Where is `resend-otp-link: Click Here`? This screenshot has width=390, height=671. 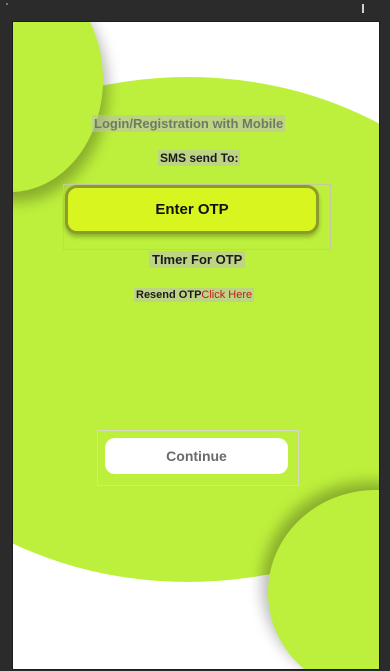 resend-otp-link: Click Here is located at coordinates (226, 295).